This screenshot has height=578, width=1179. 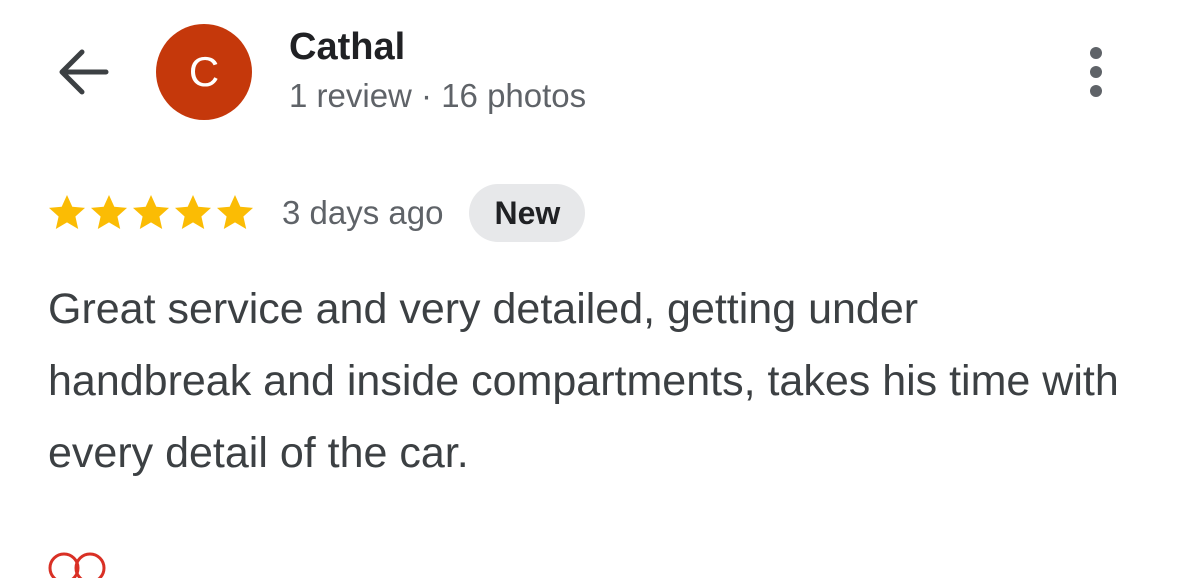 What do you see at coordinates (438, 95) in the screenshot?
I see `reviewer-stats: 1 review · 16 photos` at bounding box center [438, 95].